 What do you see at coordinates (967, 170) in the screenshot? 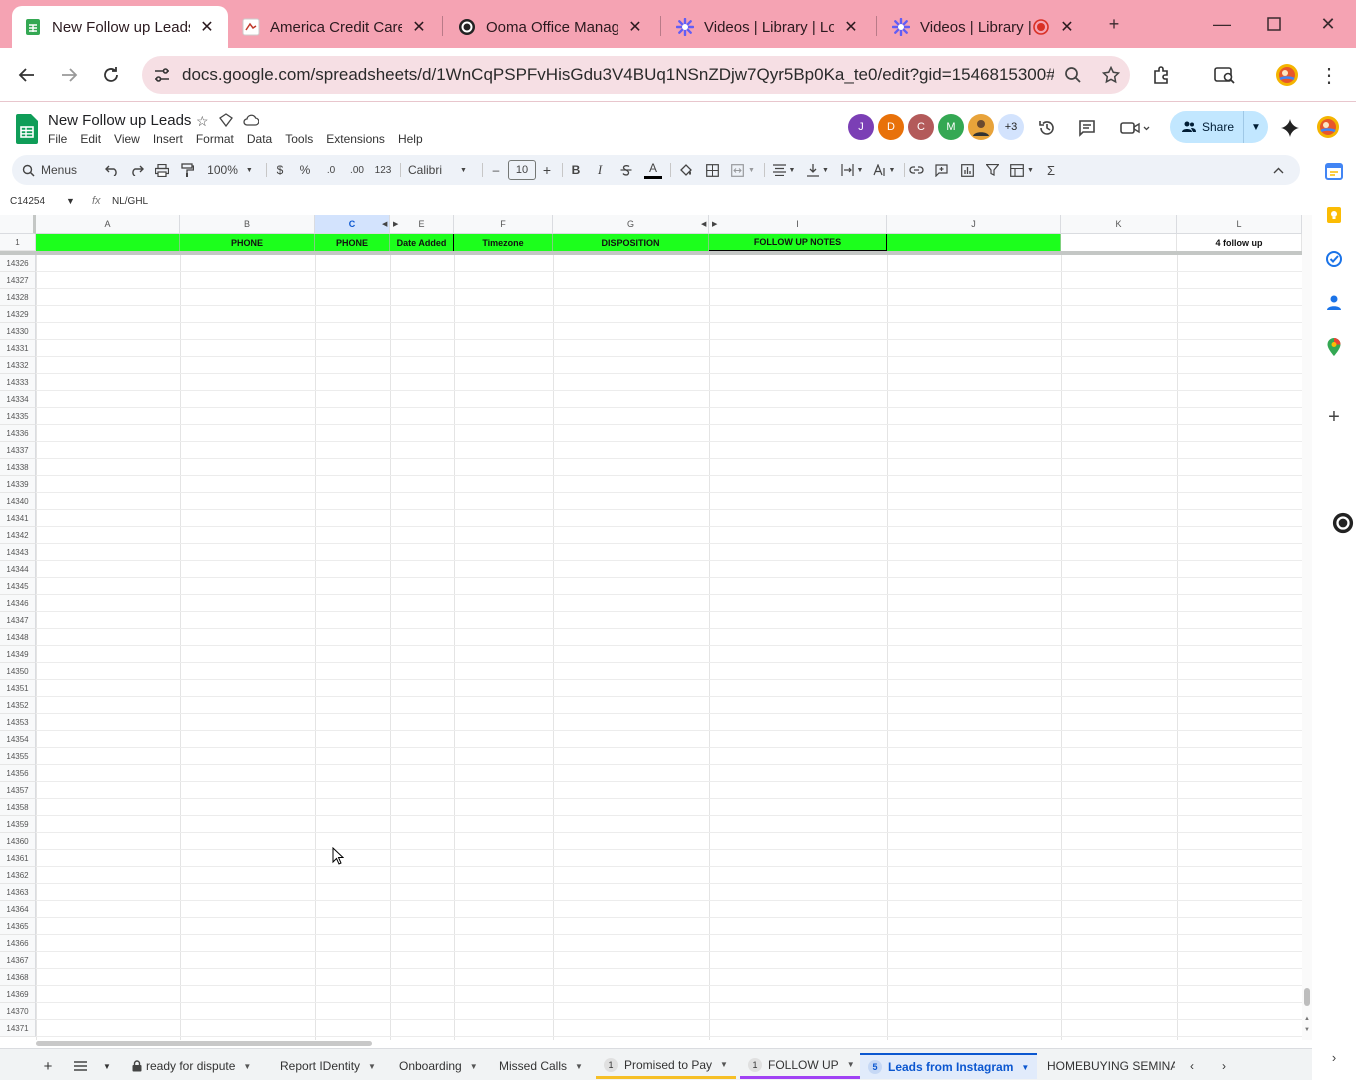
I see `insert-chart-icon` at bounding box center [967, 170].